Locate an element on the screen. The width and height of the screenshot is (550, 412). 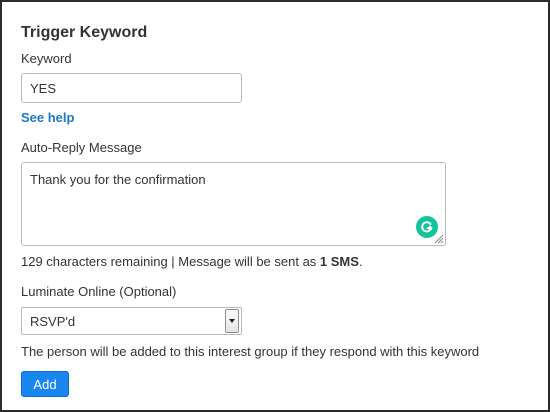
auto-reply-label: Auto-Reply Message is located at coordinates (81, 147).